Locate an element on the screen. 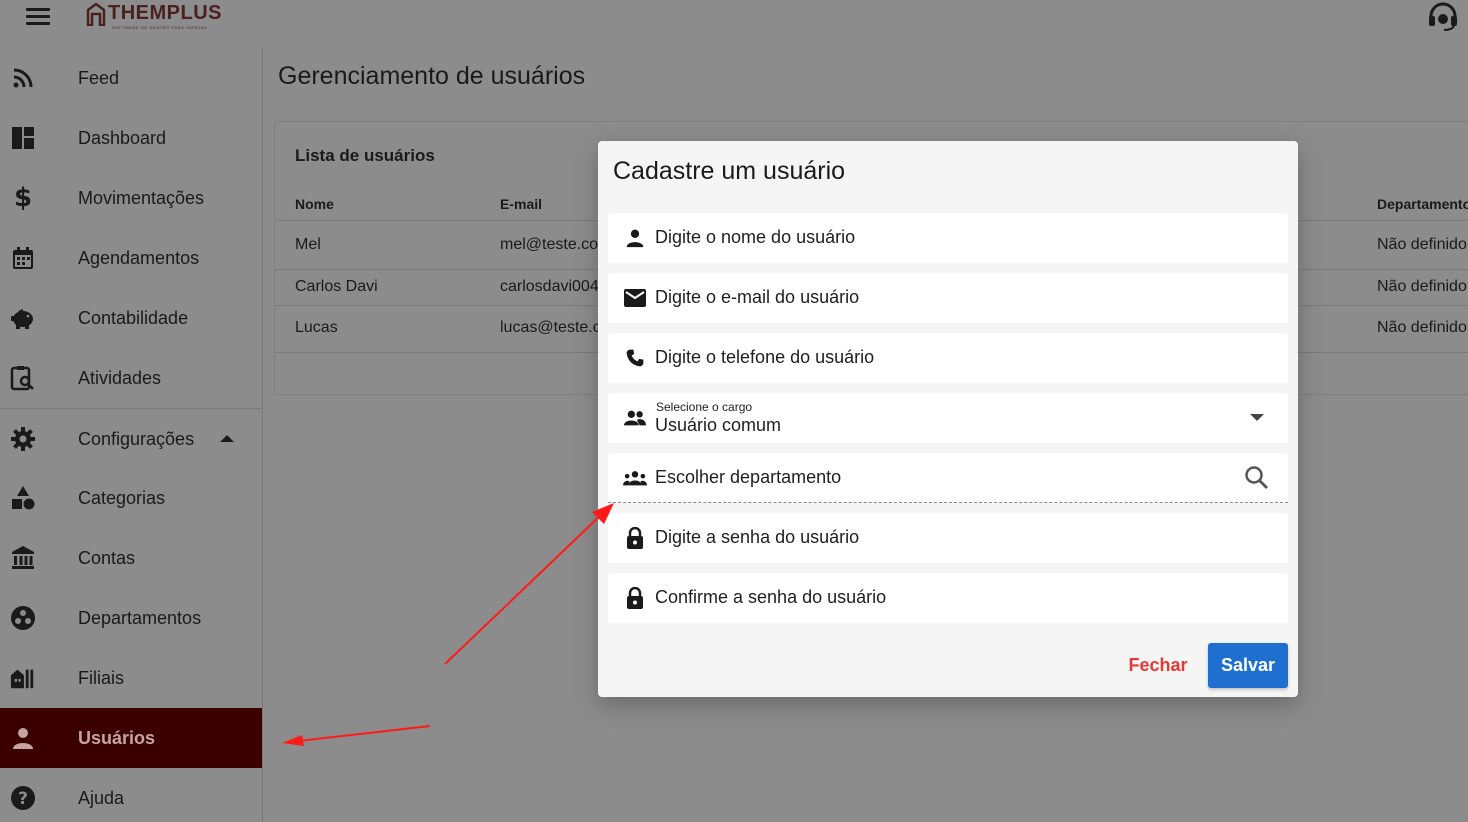 This screenshot has width=1468, height=822. sidebar-item-contas: Contas is located at coordinates (131, 558).